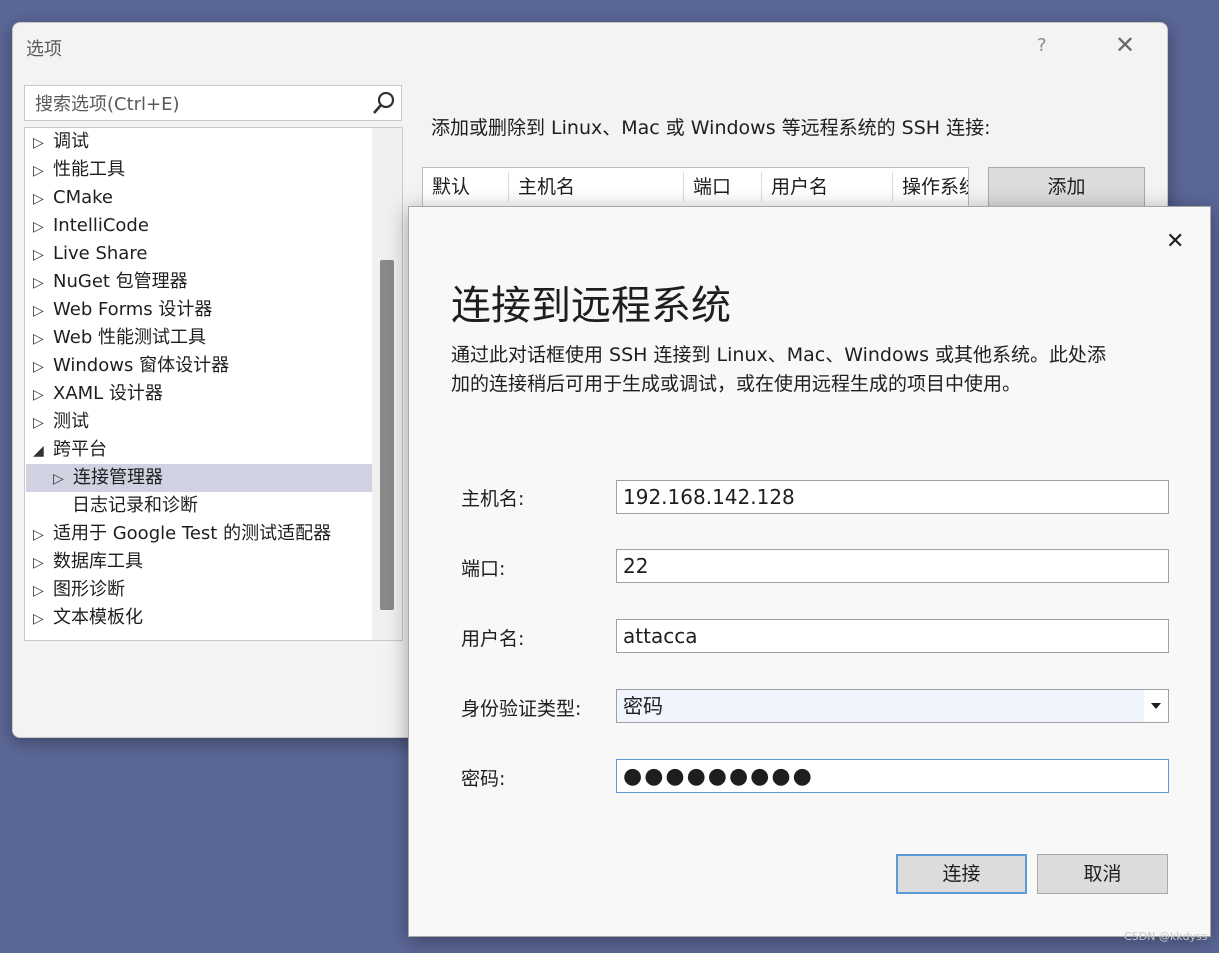 This screenshot has height=953, width=1219. I want to click on tree-item-connection-manager: ▷ 连接管理器, so click(199, 478).